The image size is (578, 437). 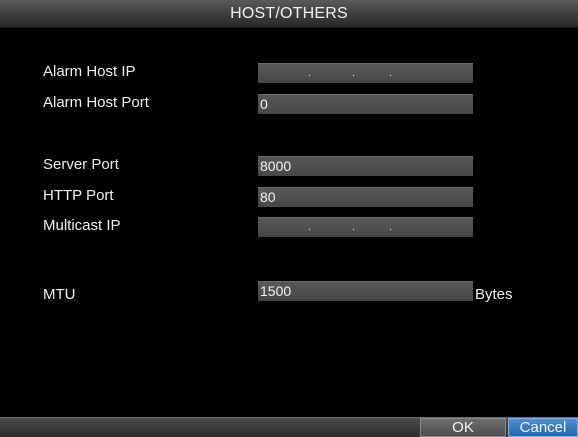 What do you see at coordinates (81, 164) in the screenshot?
I see `server-port-label: Server Port` at bounding box center [81, 164].